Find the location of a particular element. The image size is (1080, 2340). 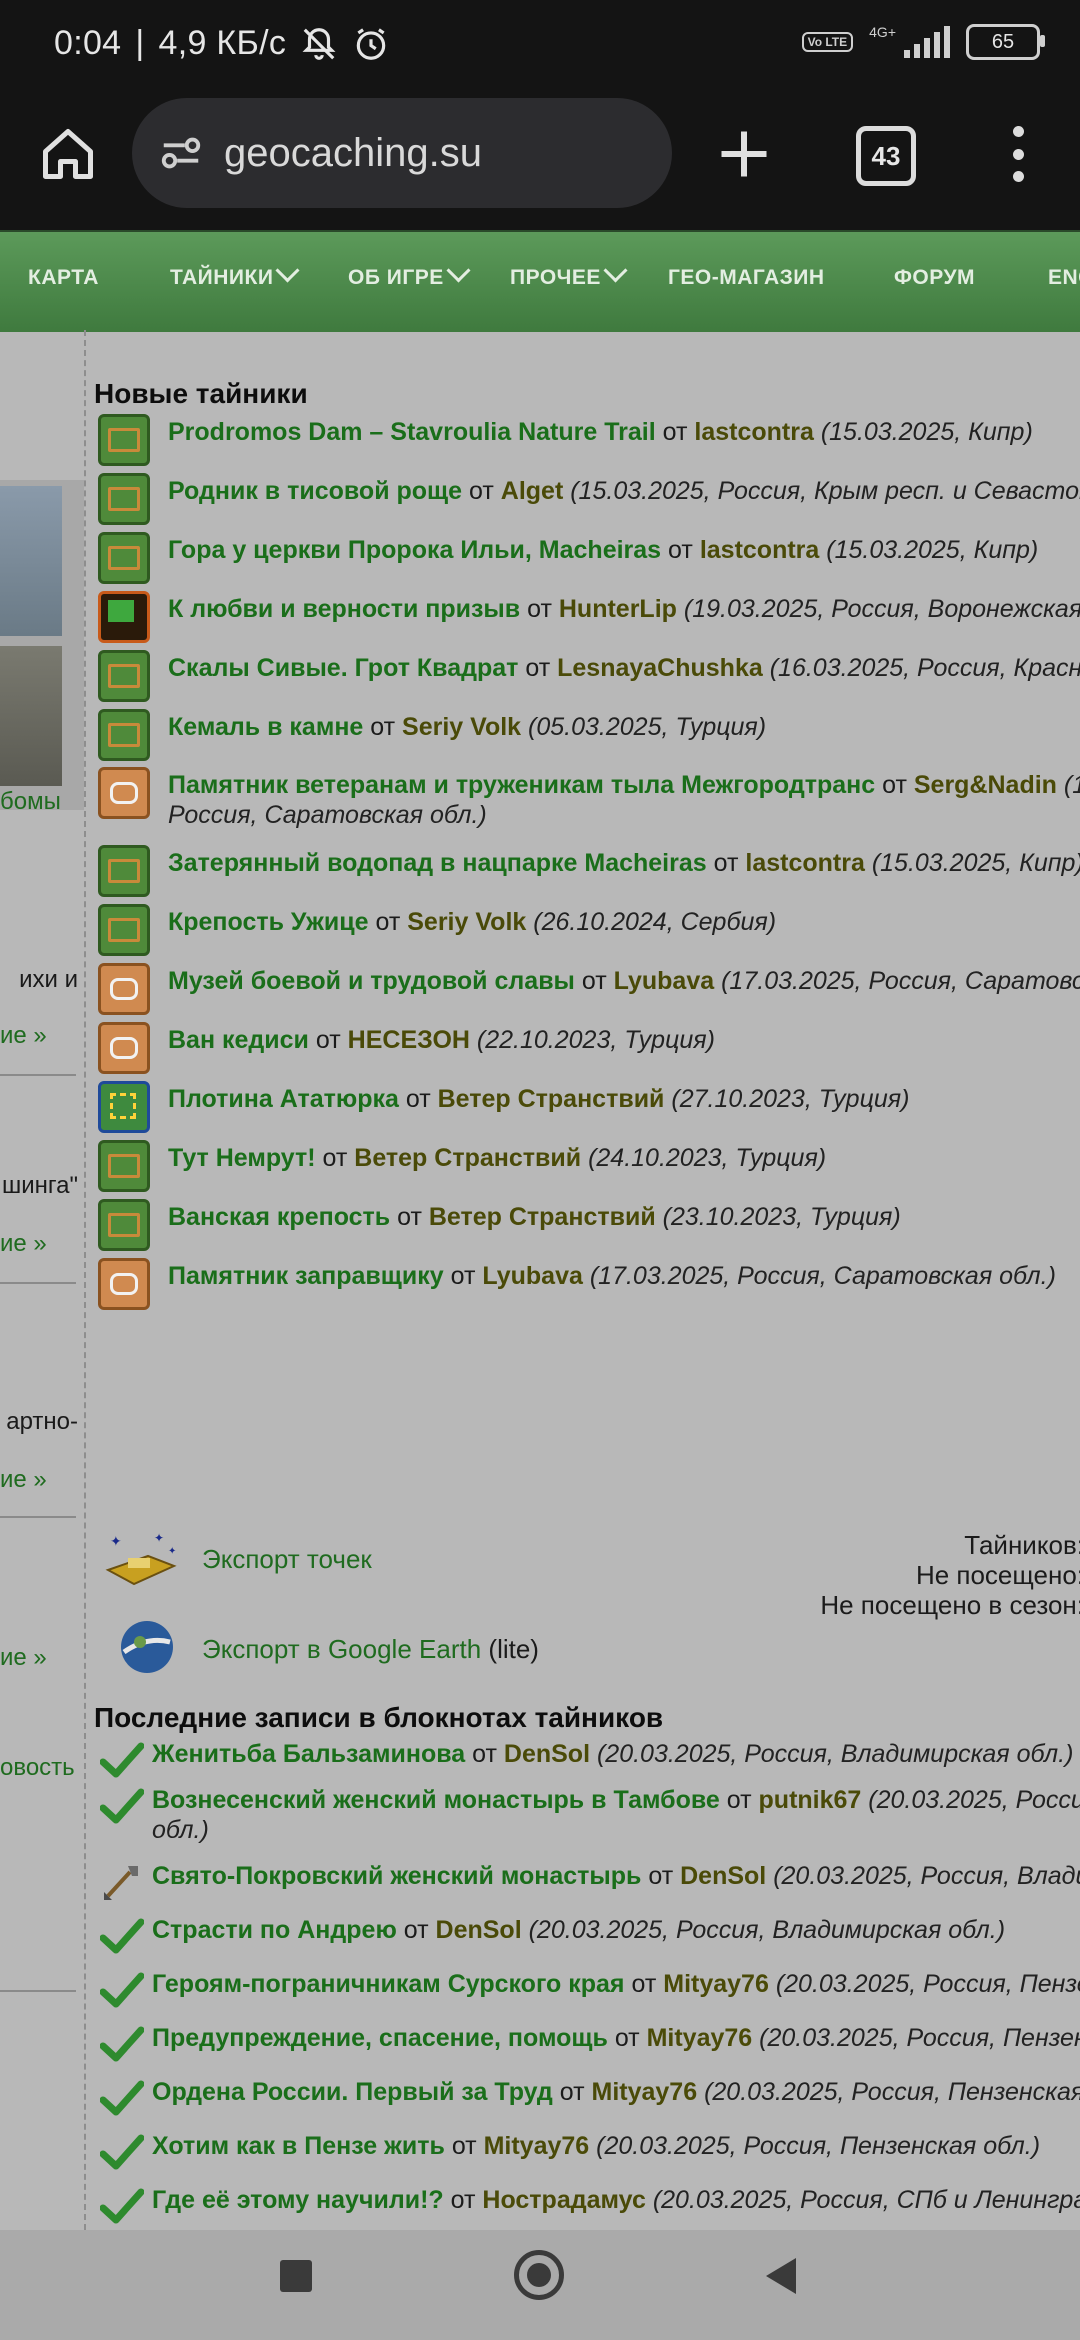

author-link: HunterLip is located at coordinates (618, 609).